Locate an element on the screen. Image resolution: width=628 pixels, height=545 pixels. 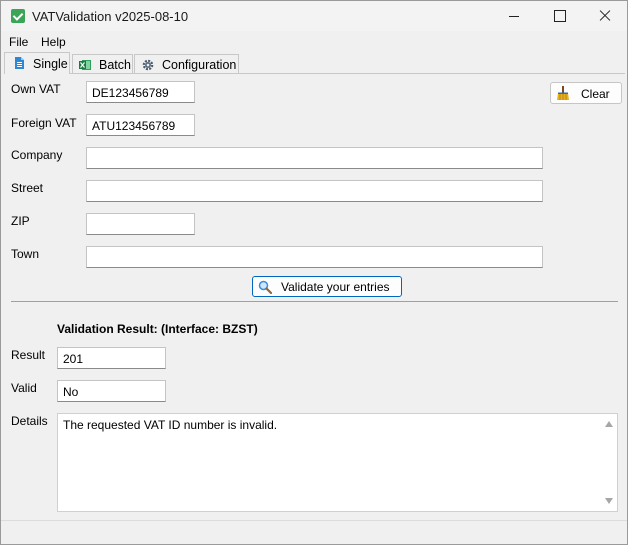
town-label: Town is located at coordinates (25, 254).